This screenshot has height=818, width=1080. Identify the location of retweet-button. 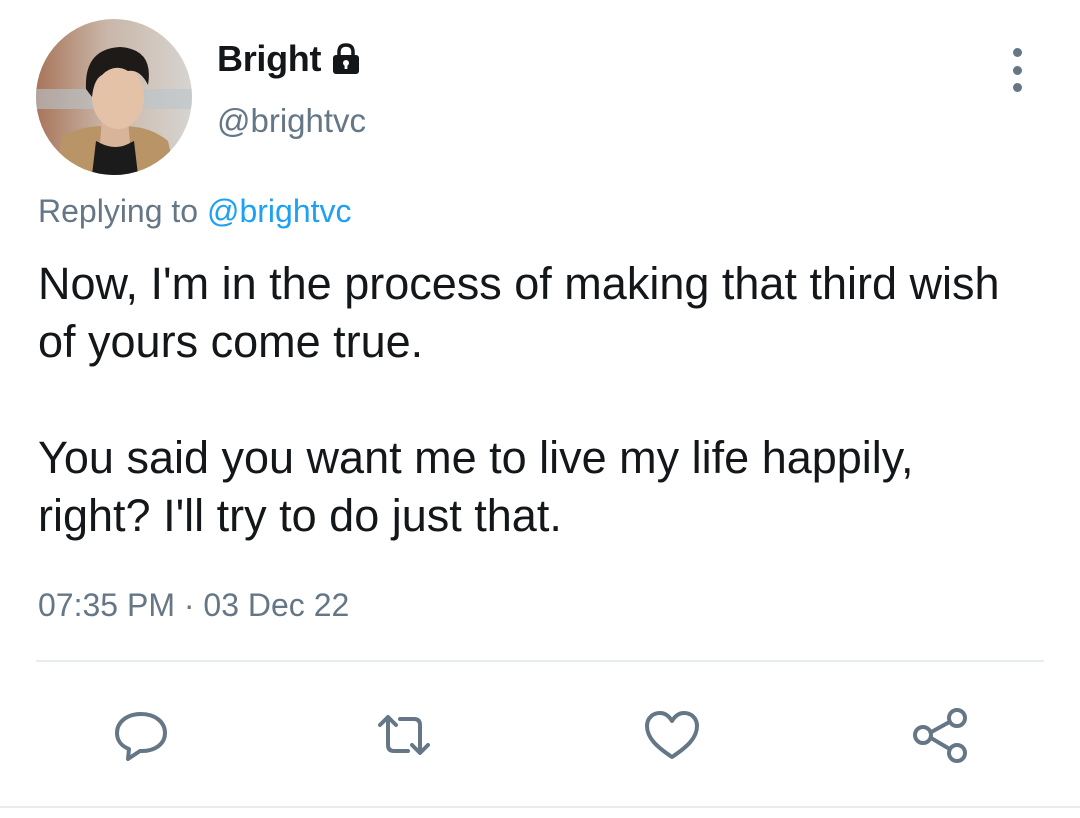
(404, 735).